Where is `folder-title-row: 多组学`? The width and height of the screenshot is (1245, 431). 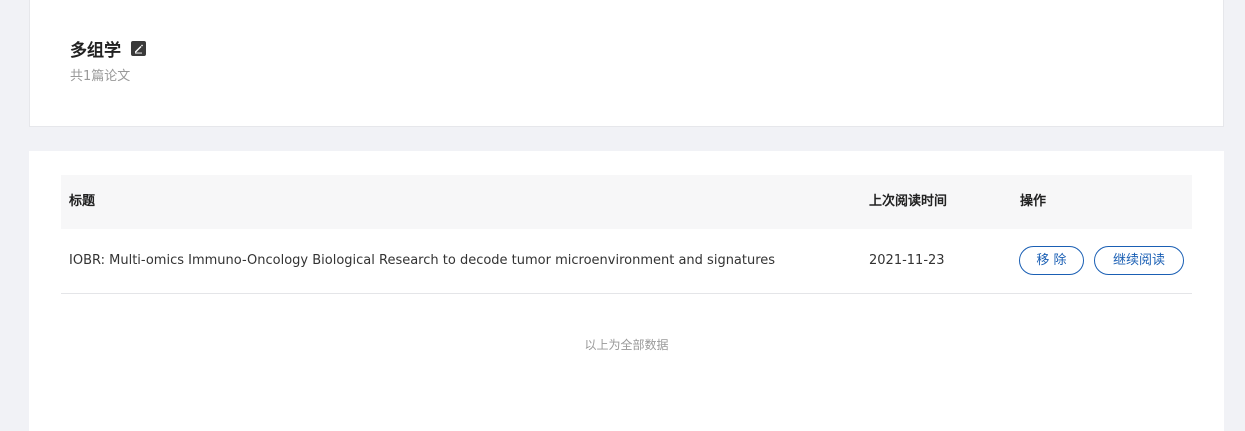
folder-title-row: 多组学 is located at coordinates (108, 48).